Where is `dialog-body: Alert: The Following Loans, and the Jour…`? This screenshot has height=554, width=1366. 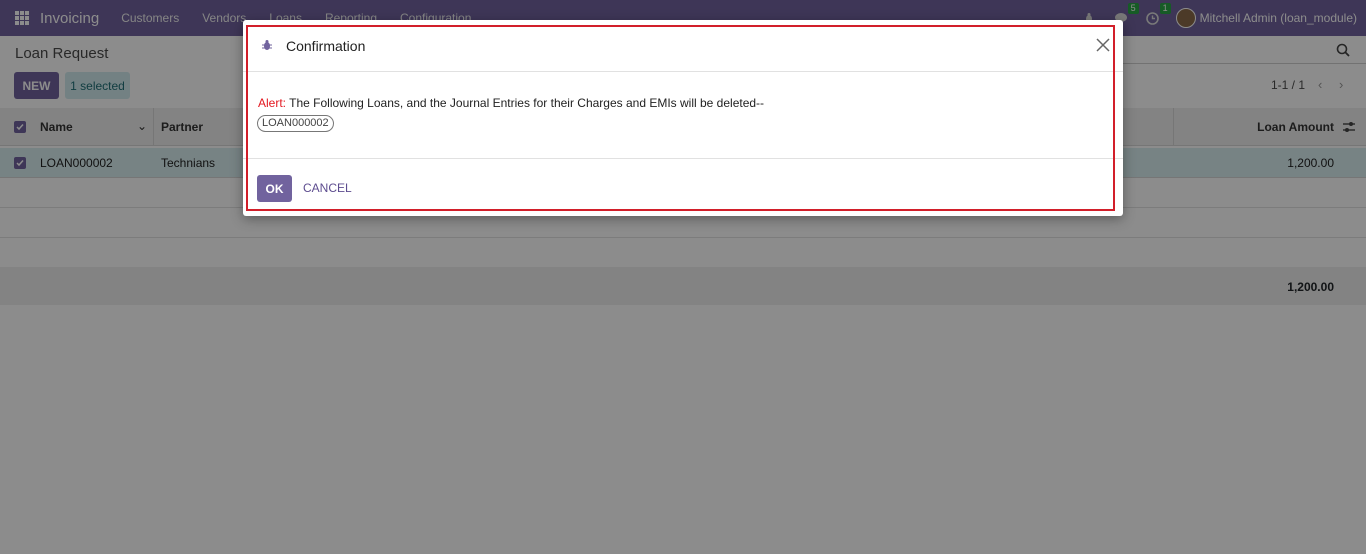 dialog-body: Alert: The Following Loans, and the Jour… is located at coordinates (683, 116).